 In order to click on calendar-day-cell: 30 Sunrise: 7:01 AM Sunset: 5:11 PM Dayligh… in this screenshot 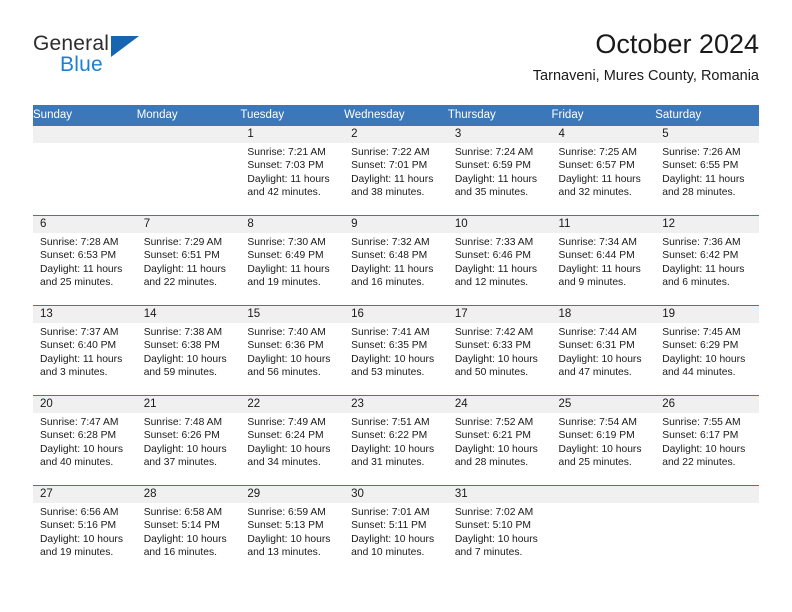, I will do `click(396, 530)`.